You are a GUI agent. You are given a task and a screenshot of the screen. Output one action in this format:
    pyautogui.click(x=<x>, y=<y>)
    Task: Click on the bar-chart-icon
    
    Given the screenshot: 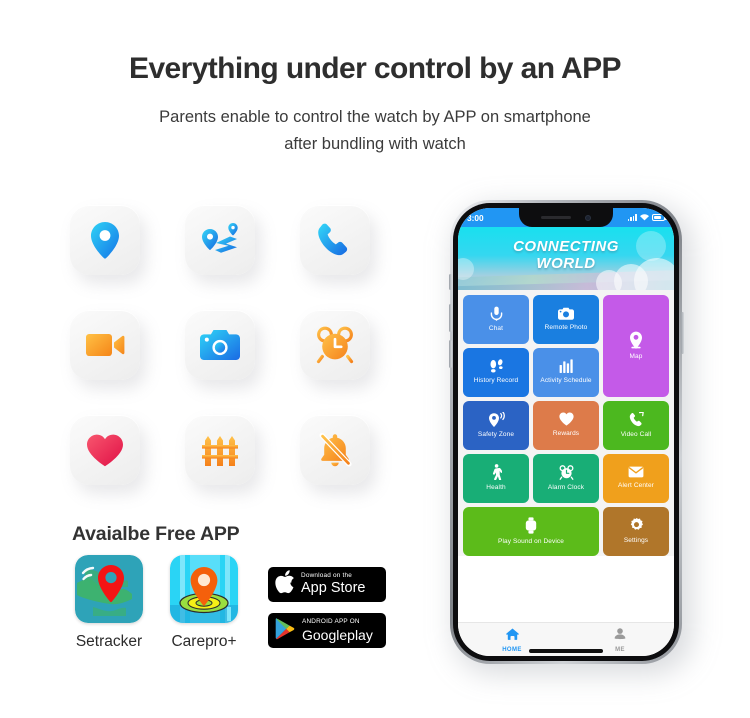 What is the action you would take?
    pyautogui.click(x=566, y=366)
    